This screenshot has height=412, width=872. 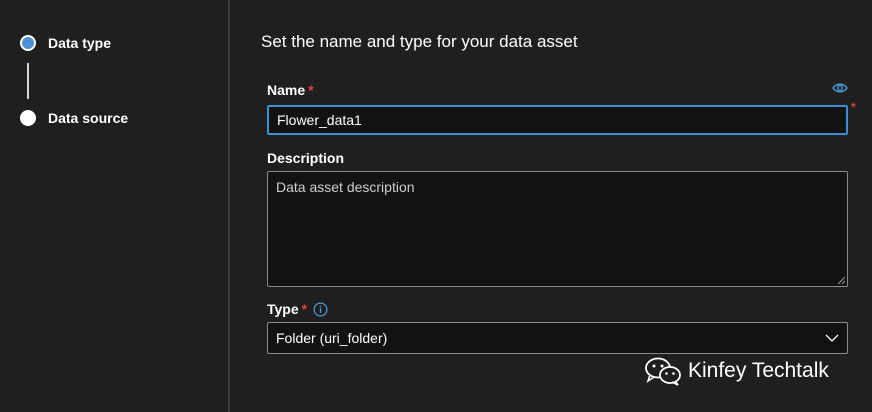 I want to click on type-label: Type *, so click(x=297, y=309).